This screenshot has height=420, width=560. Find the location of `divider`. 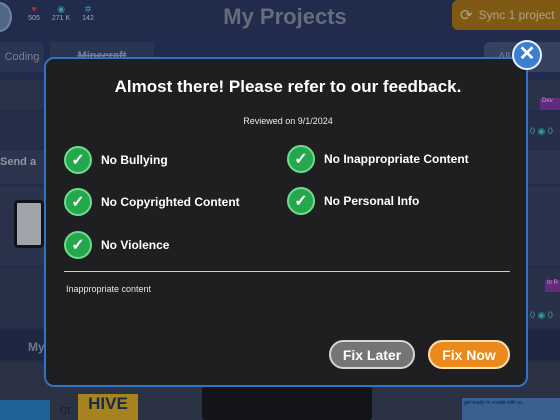

divider is located at coordinates (287, 271).